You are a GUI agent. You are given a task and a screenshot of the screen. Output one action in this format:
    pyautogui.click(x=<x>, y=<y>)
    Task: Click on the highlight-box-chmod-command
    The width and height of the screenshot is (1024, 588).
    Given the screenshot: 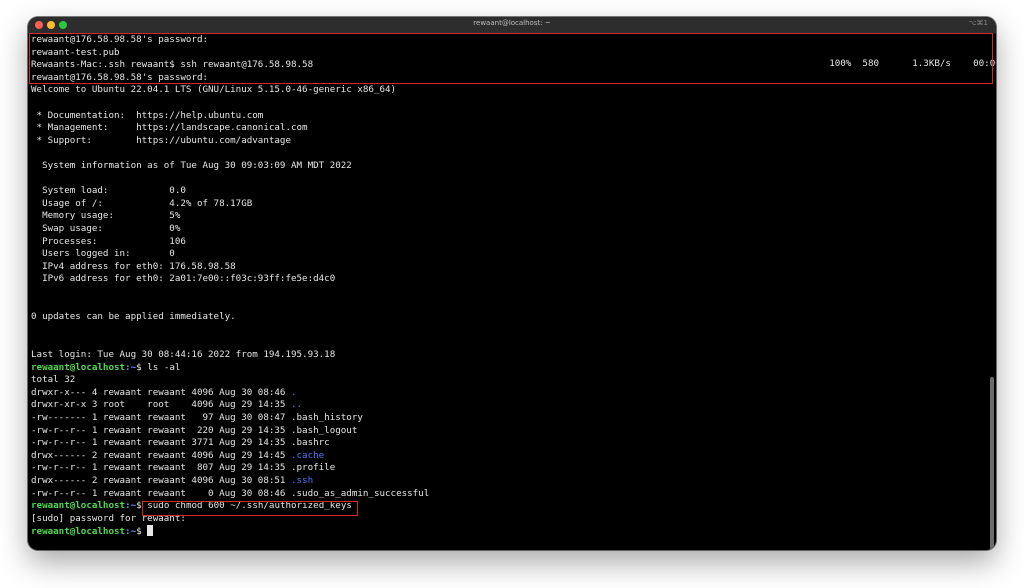 What is the action you would take?
    pyautogui.click(x=250, y=508)
    